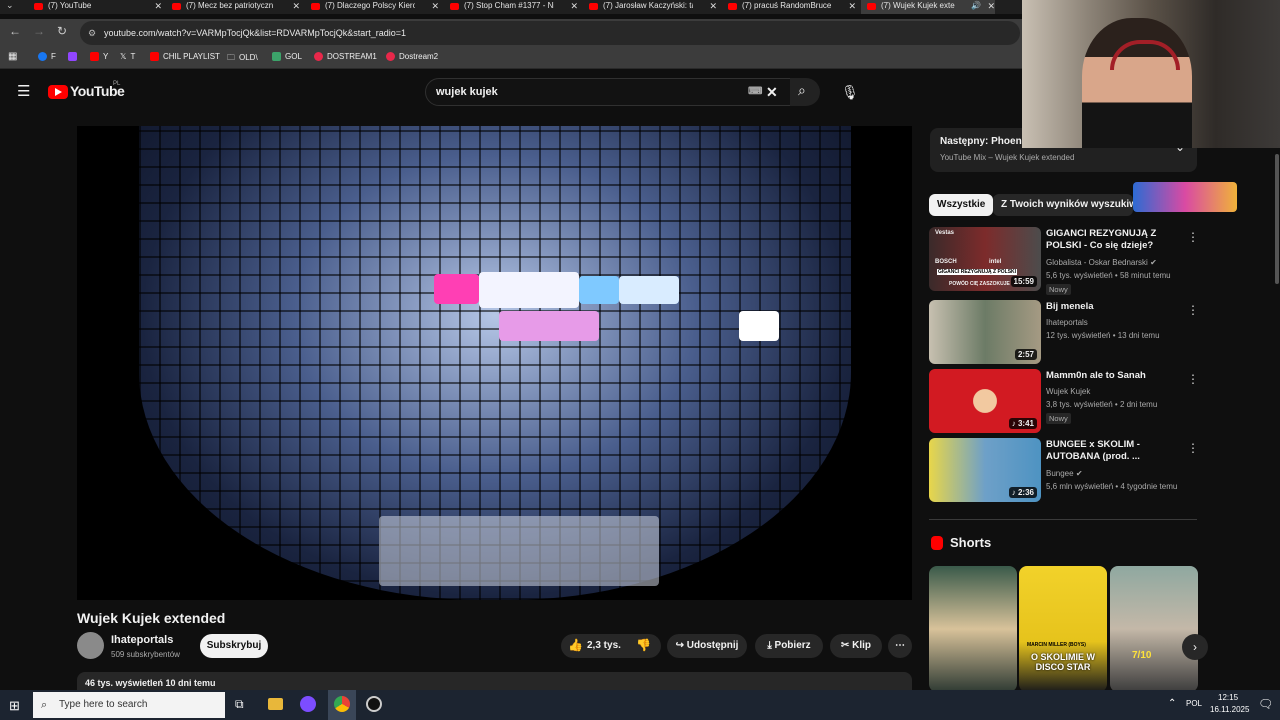 Image resolution: width=1280 pixels, height=720 pixels. Describe the element at coordinates (95, 7) in the screenshot. I see `tab-1: (7) YouTube ✕` at that location.